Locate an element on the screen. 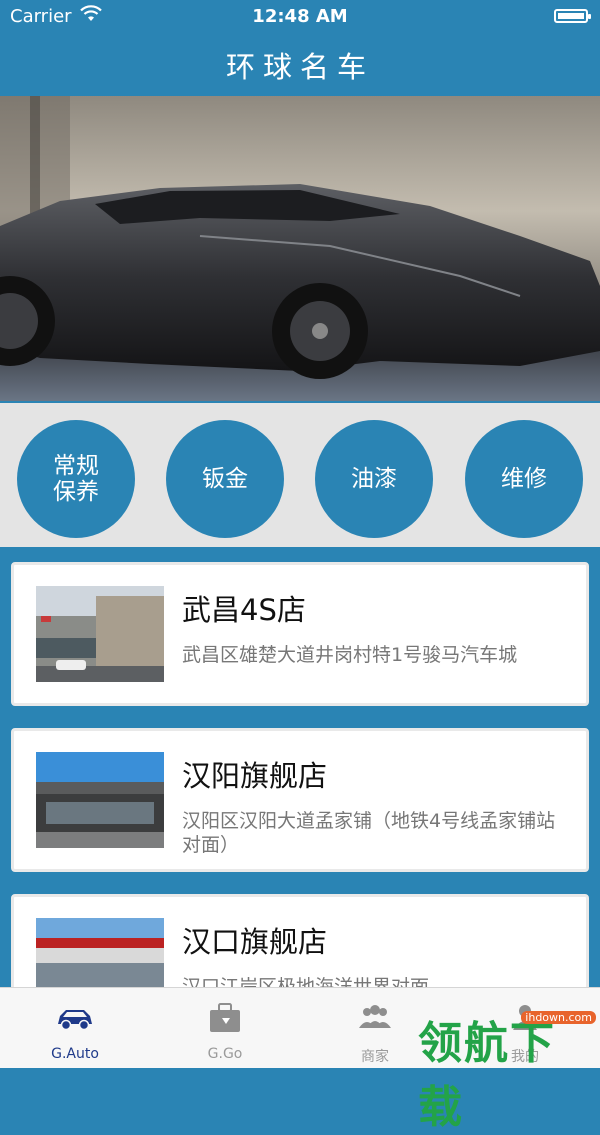 This screenshot has height=1135, width=600. page-title: 环球名车 is located at coordinates (299, 67).